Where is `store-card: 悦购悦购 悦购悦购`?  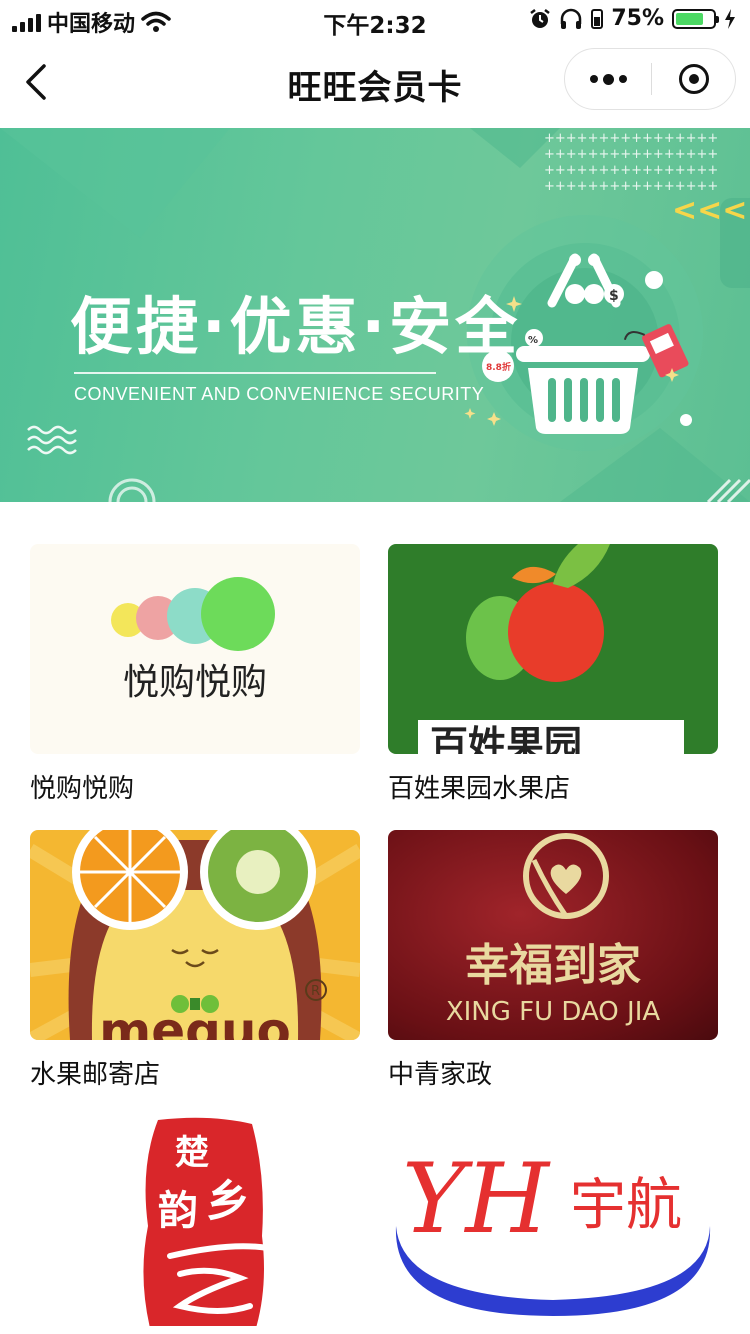 store-card: 悦购悦购 悦购悦购 is located at coordinates (195, 674).